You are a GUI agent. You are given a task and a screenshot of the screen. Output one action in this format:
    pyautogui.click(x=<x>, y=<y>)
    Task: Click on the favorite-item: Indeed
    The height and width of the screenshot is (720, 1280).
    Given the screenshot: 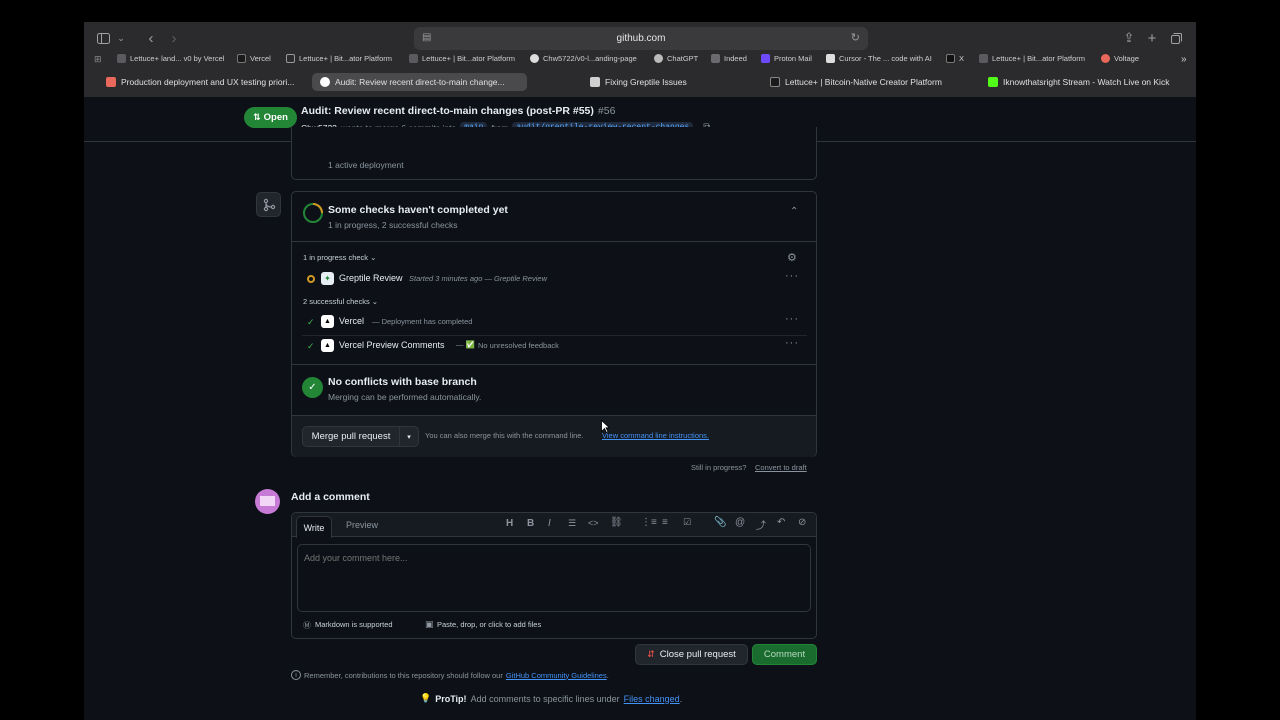 What is the action you would take?
    pyautogui.click(x=729, y=58)
    